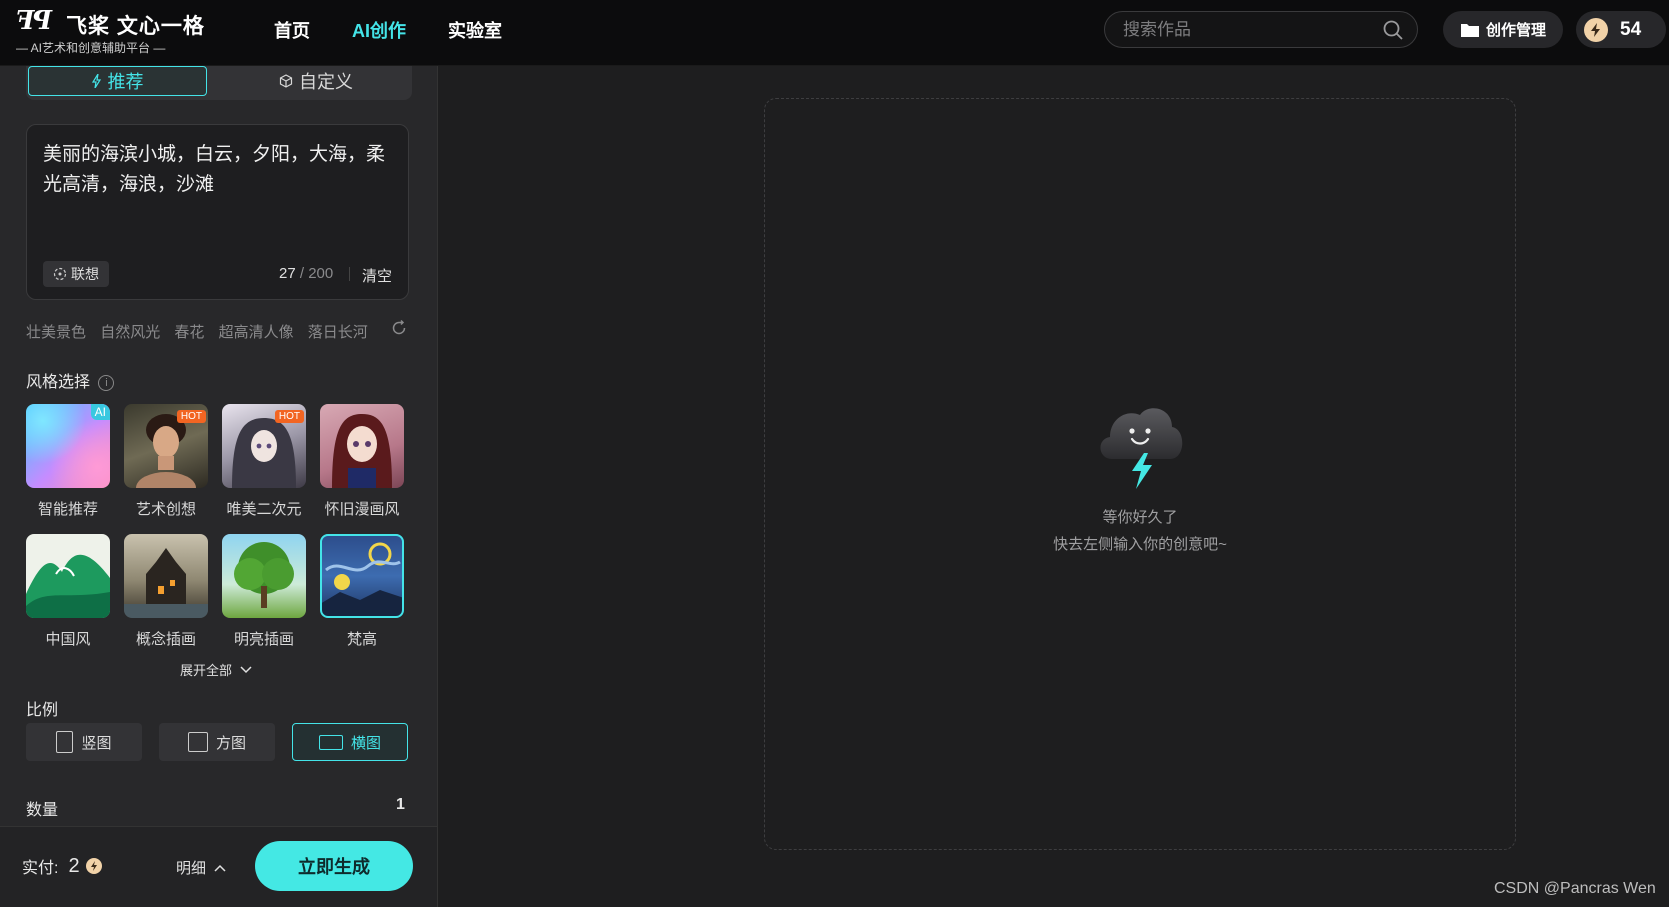 The image size is (1669, 907). What do you see at coordinates (1393, 30) in the screenshot?
I see `search-icon` at bounding box center [1393, 30].